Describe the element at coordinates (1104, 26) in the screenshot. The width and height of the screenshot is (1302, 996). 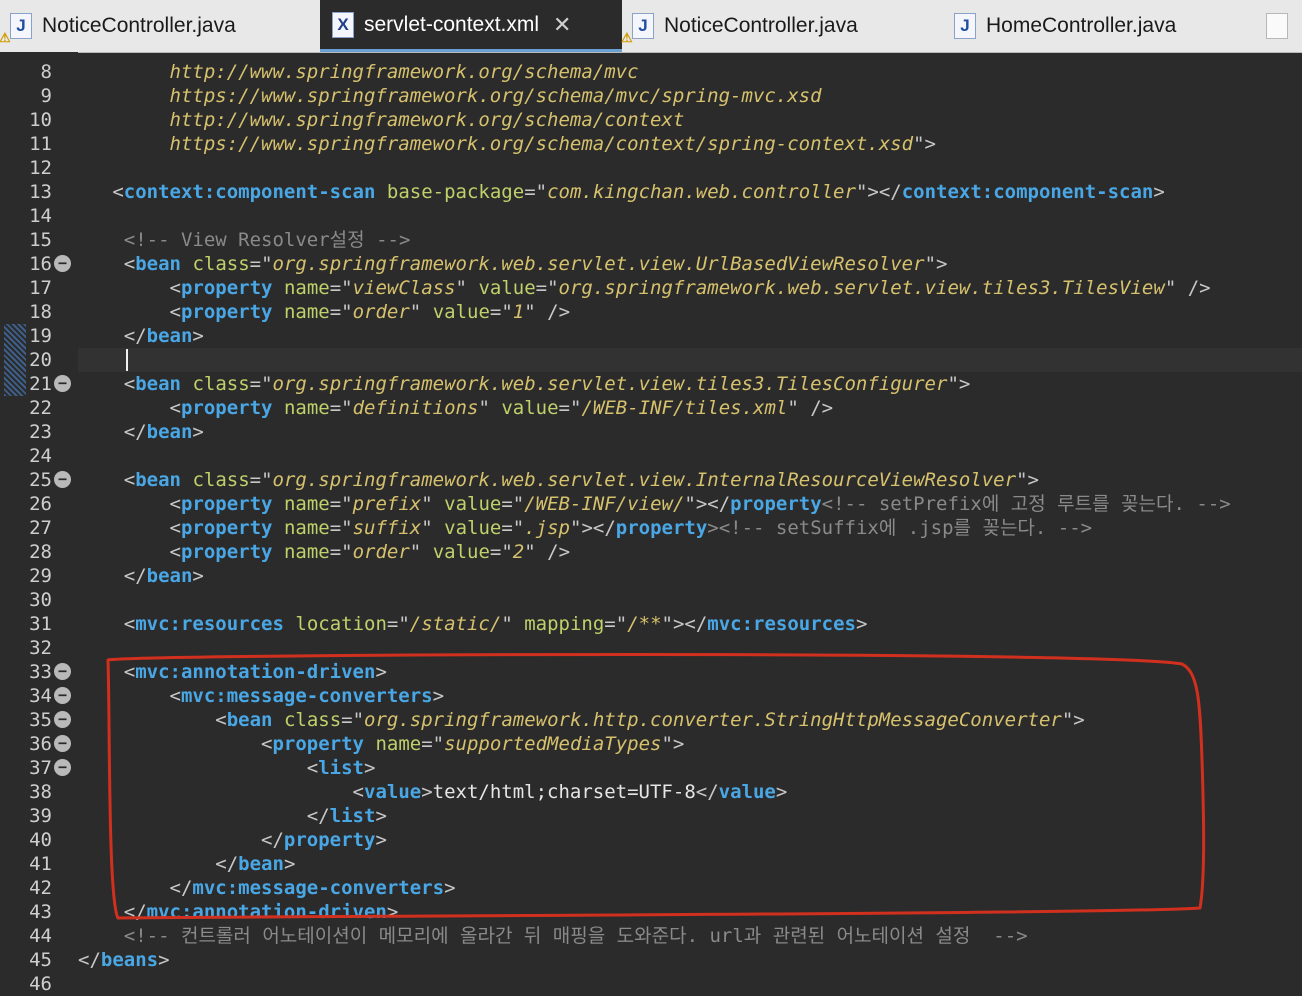
I see `tab-home-controller: J HomeController.java` at that location.